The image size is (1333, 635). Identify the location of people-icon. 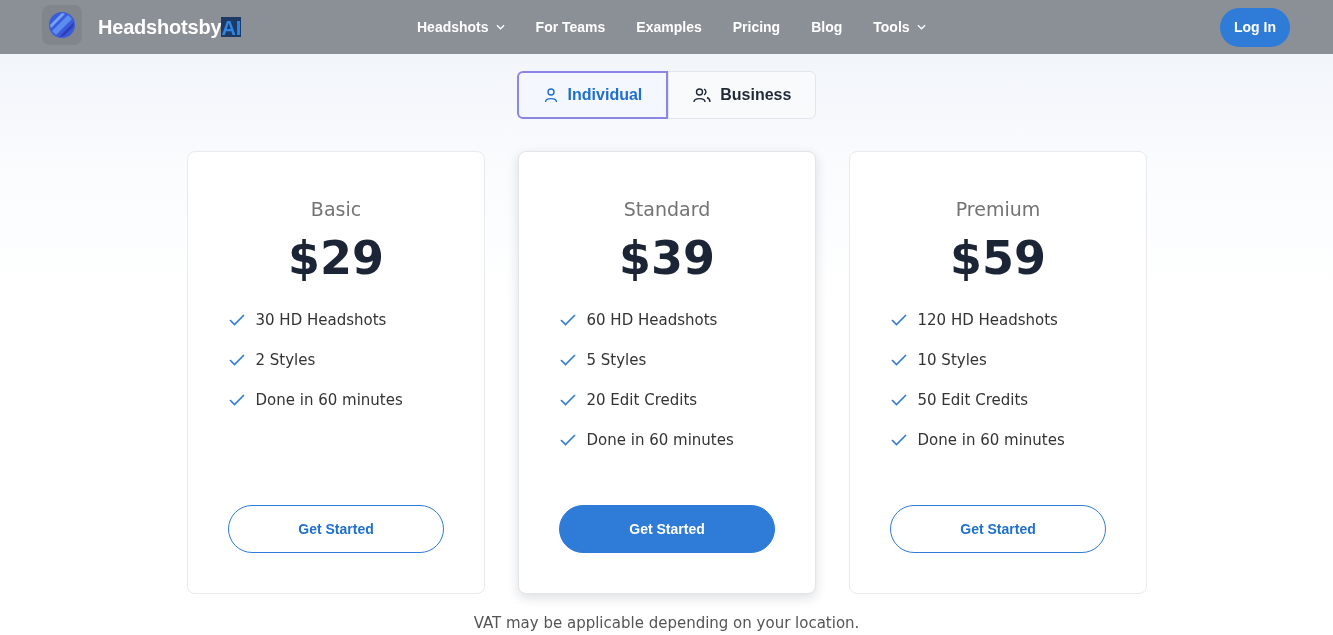
(702, 95).